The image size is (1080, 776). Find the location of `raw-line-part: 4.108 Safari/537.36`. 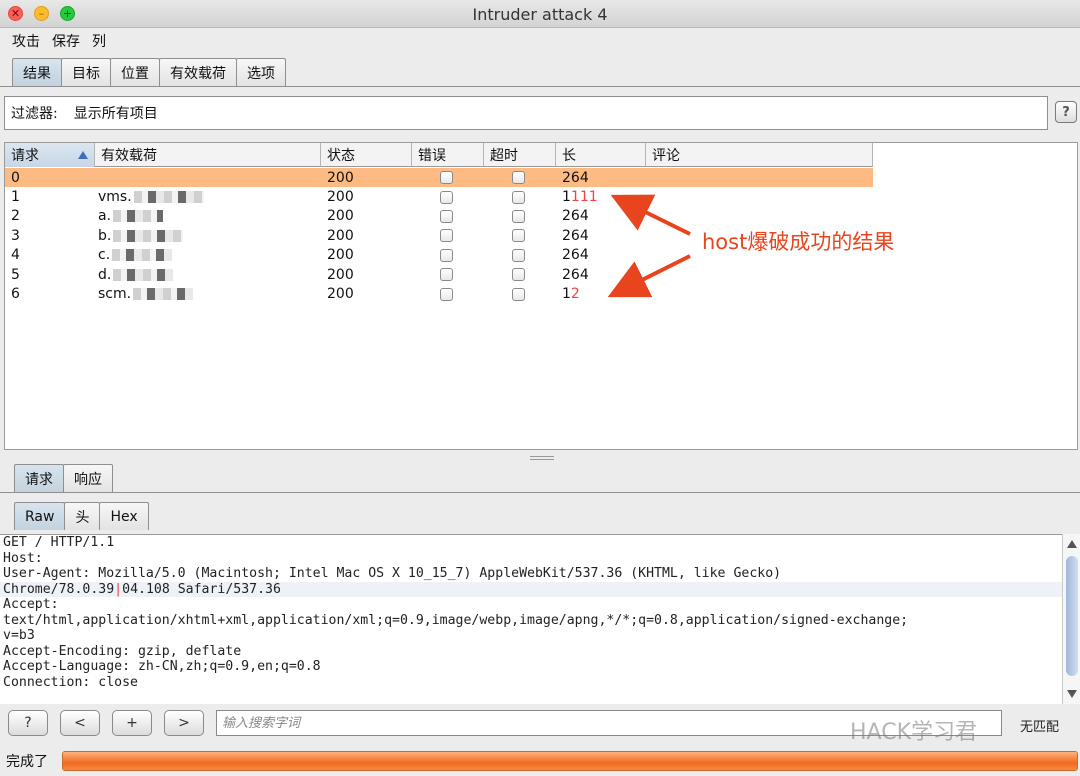

raw-line-part: 4.108 Safari/537.36 is located at coordinates (205, 589).